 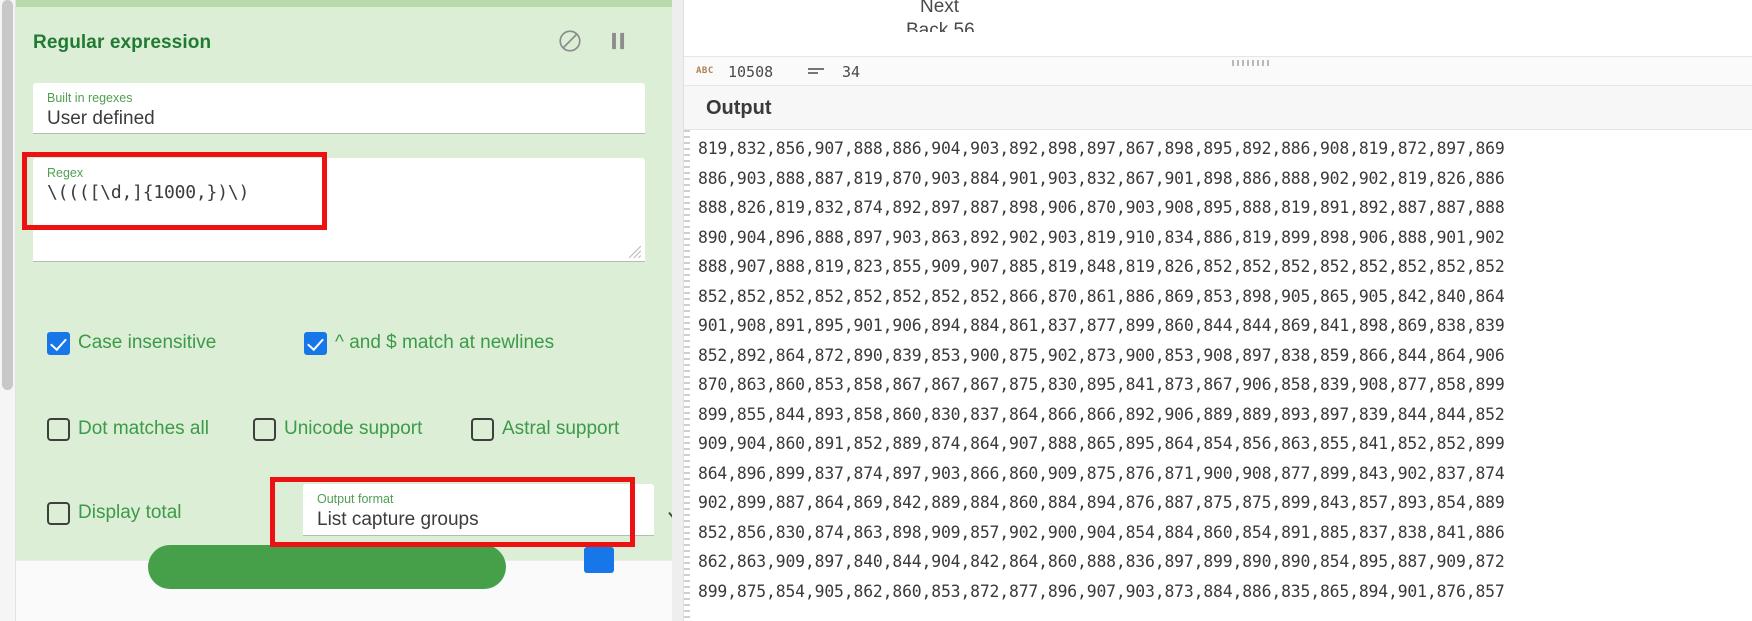 I want to click on checkbox-unicode-support-box, so click(x=264, y=429).